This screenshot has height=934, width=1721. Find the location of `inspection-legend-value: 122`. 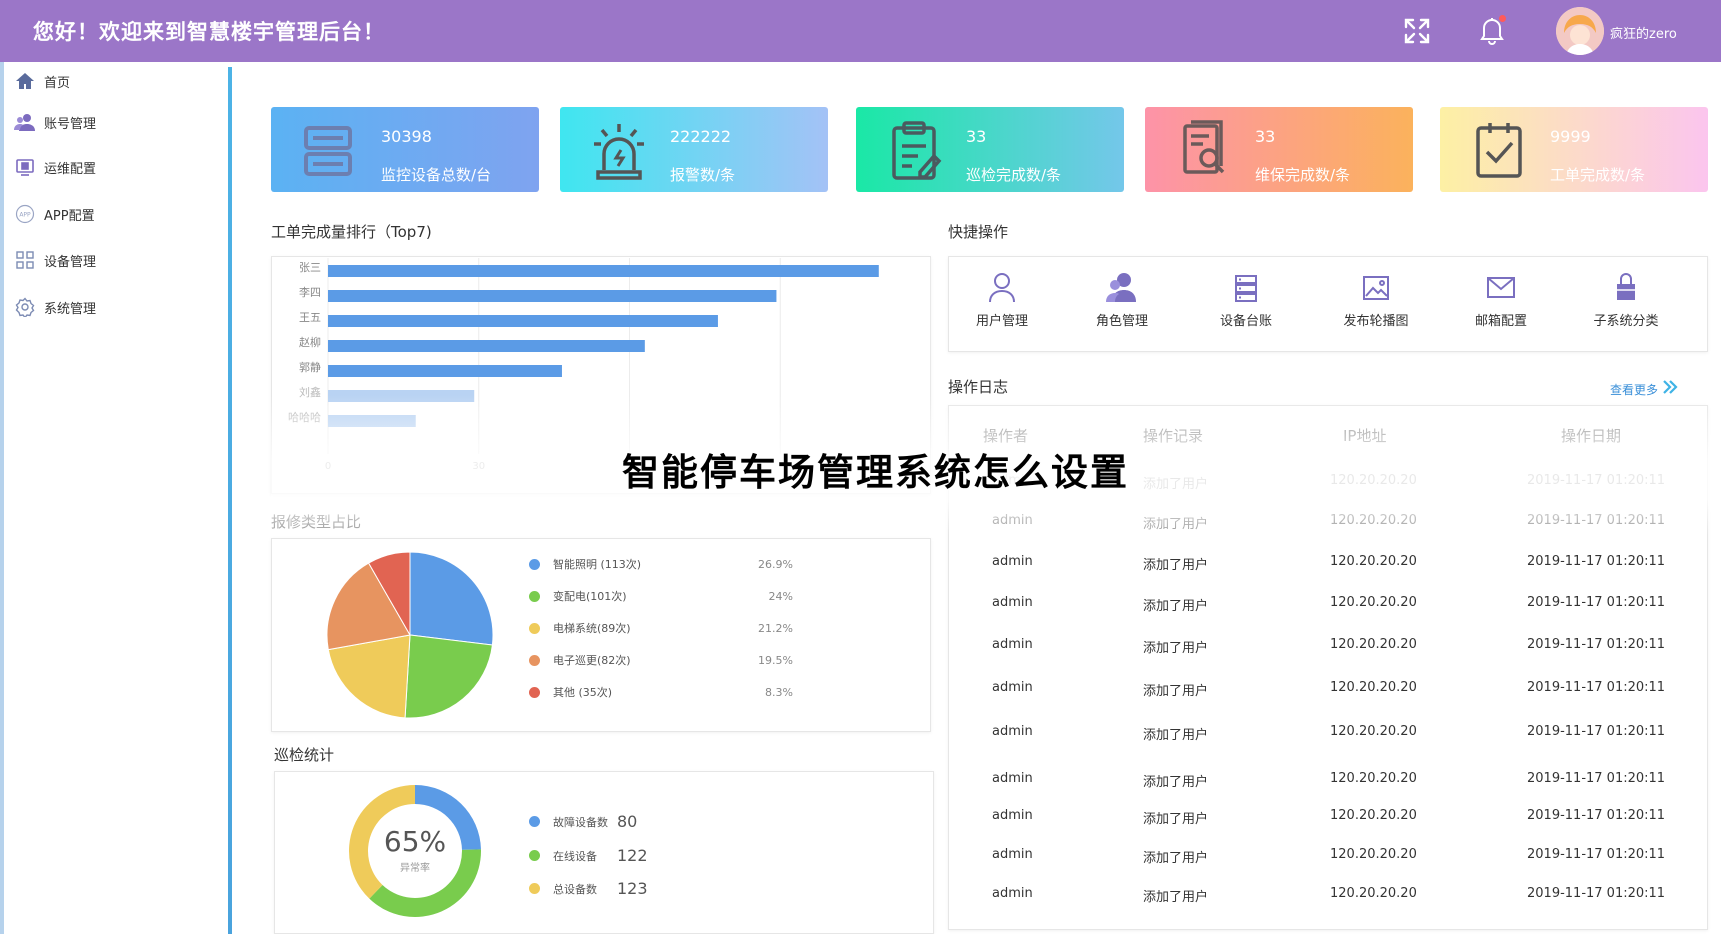

inspection-legend-value: 122 is located at coordinates (632, 855).